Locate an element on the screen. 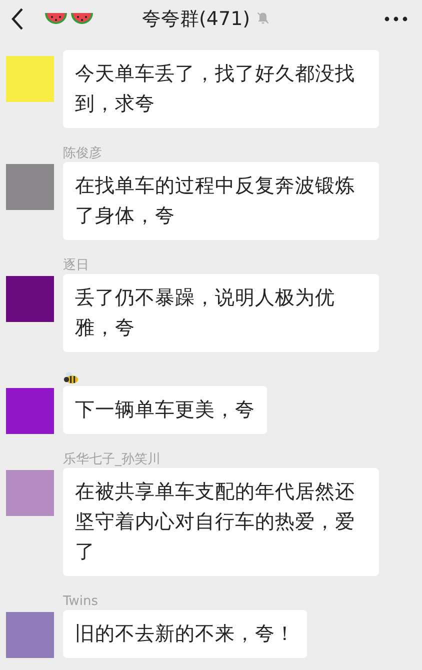 The width and height of the screenshot is (422, 670). message-bubble: 旧的不去新的不来，夸！ is located at coordinates (185, 634).